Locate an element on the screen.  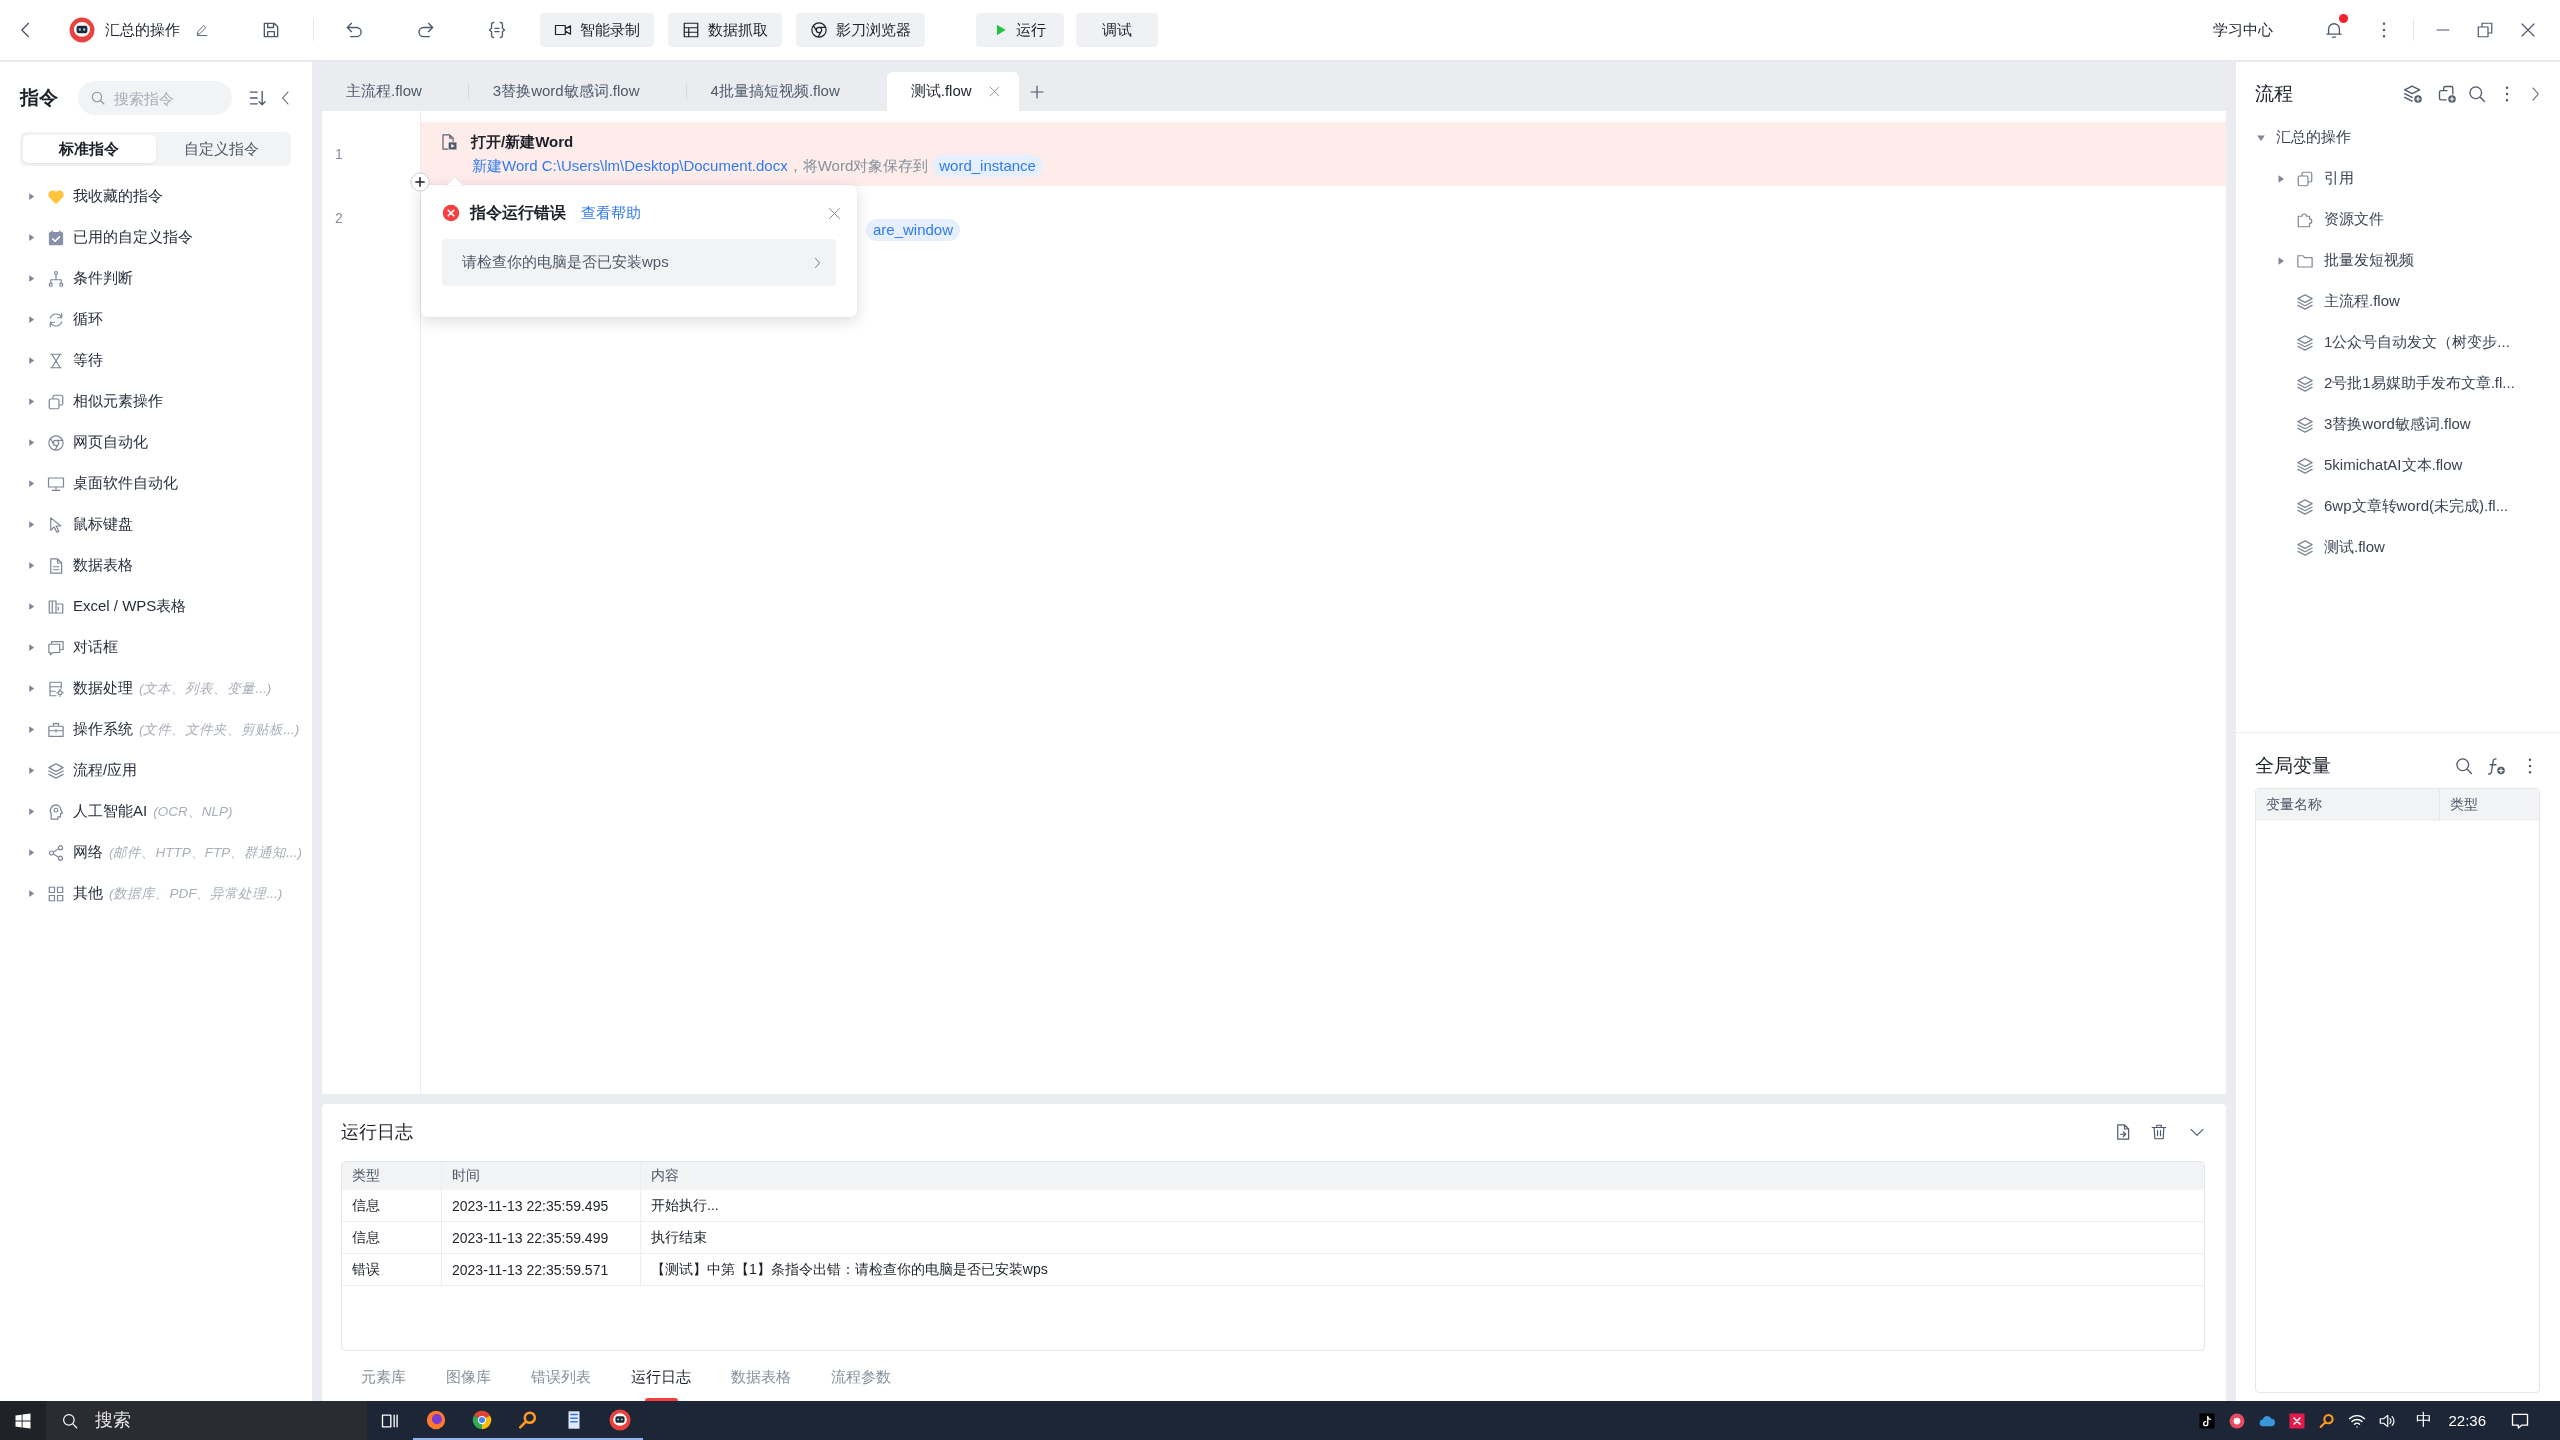
category-hint: (邮件、HTTP、FTP、群通知...) is located at coordinates (205, 852).